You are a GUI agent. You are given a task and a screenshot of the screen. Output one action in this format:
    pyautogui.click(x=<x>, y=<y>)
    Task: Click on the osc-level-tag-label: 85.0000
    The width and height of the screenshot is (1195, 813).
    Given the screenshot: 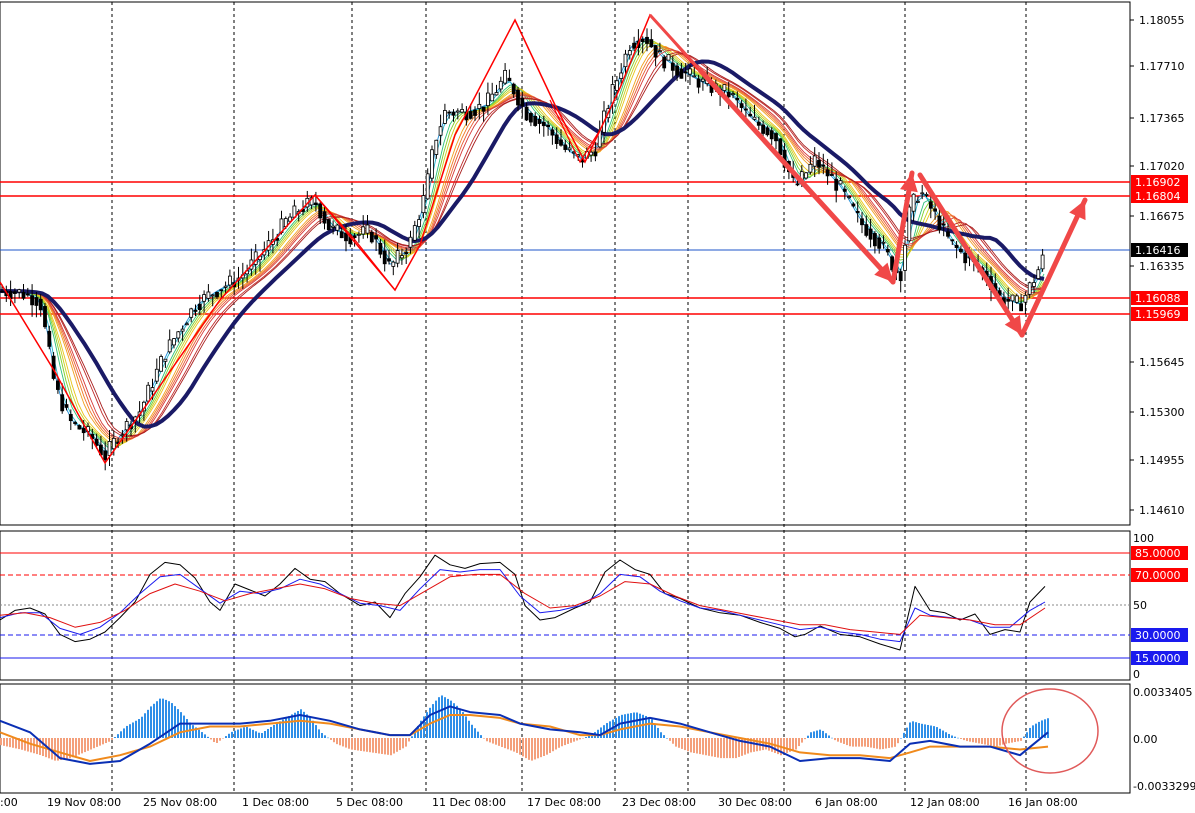 What is the action you would take?
    pyautogui.click(x=1158, y=553)
    